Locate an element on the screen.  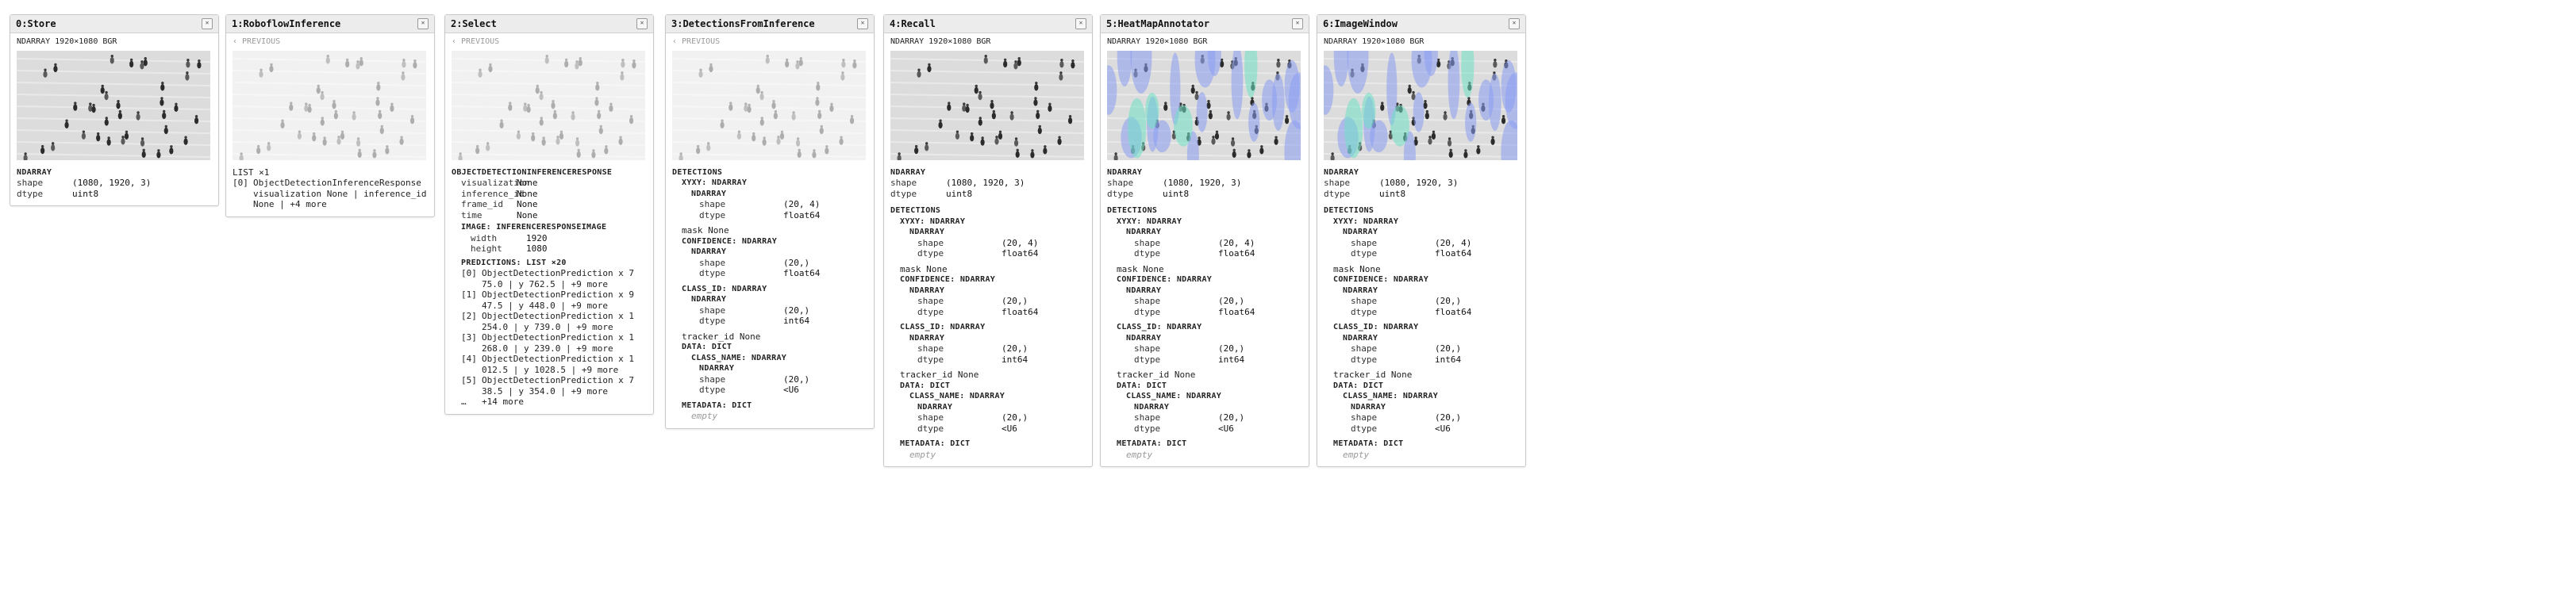
field-value: float64 is located at coordinates (1453, 312).